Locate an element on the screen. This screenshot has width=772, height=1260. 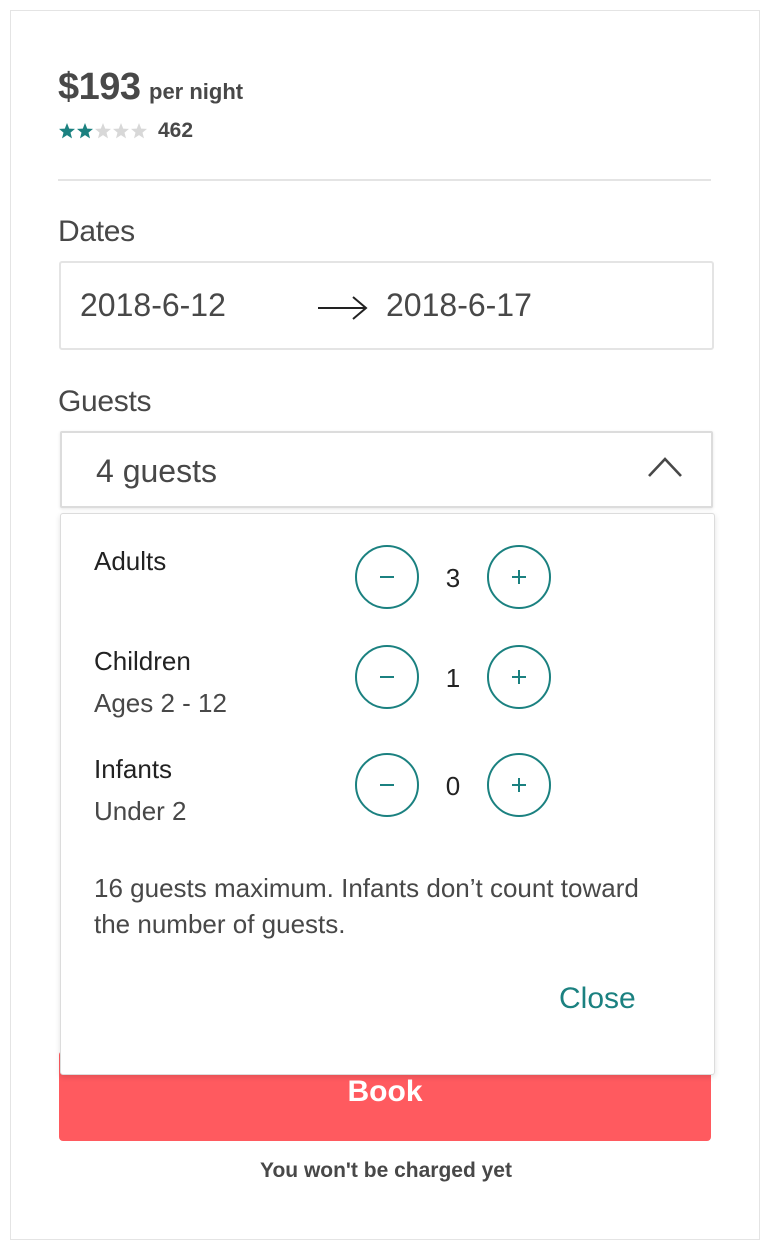
star-rating is located at coordinates (103, 131).